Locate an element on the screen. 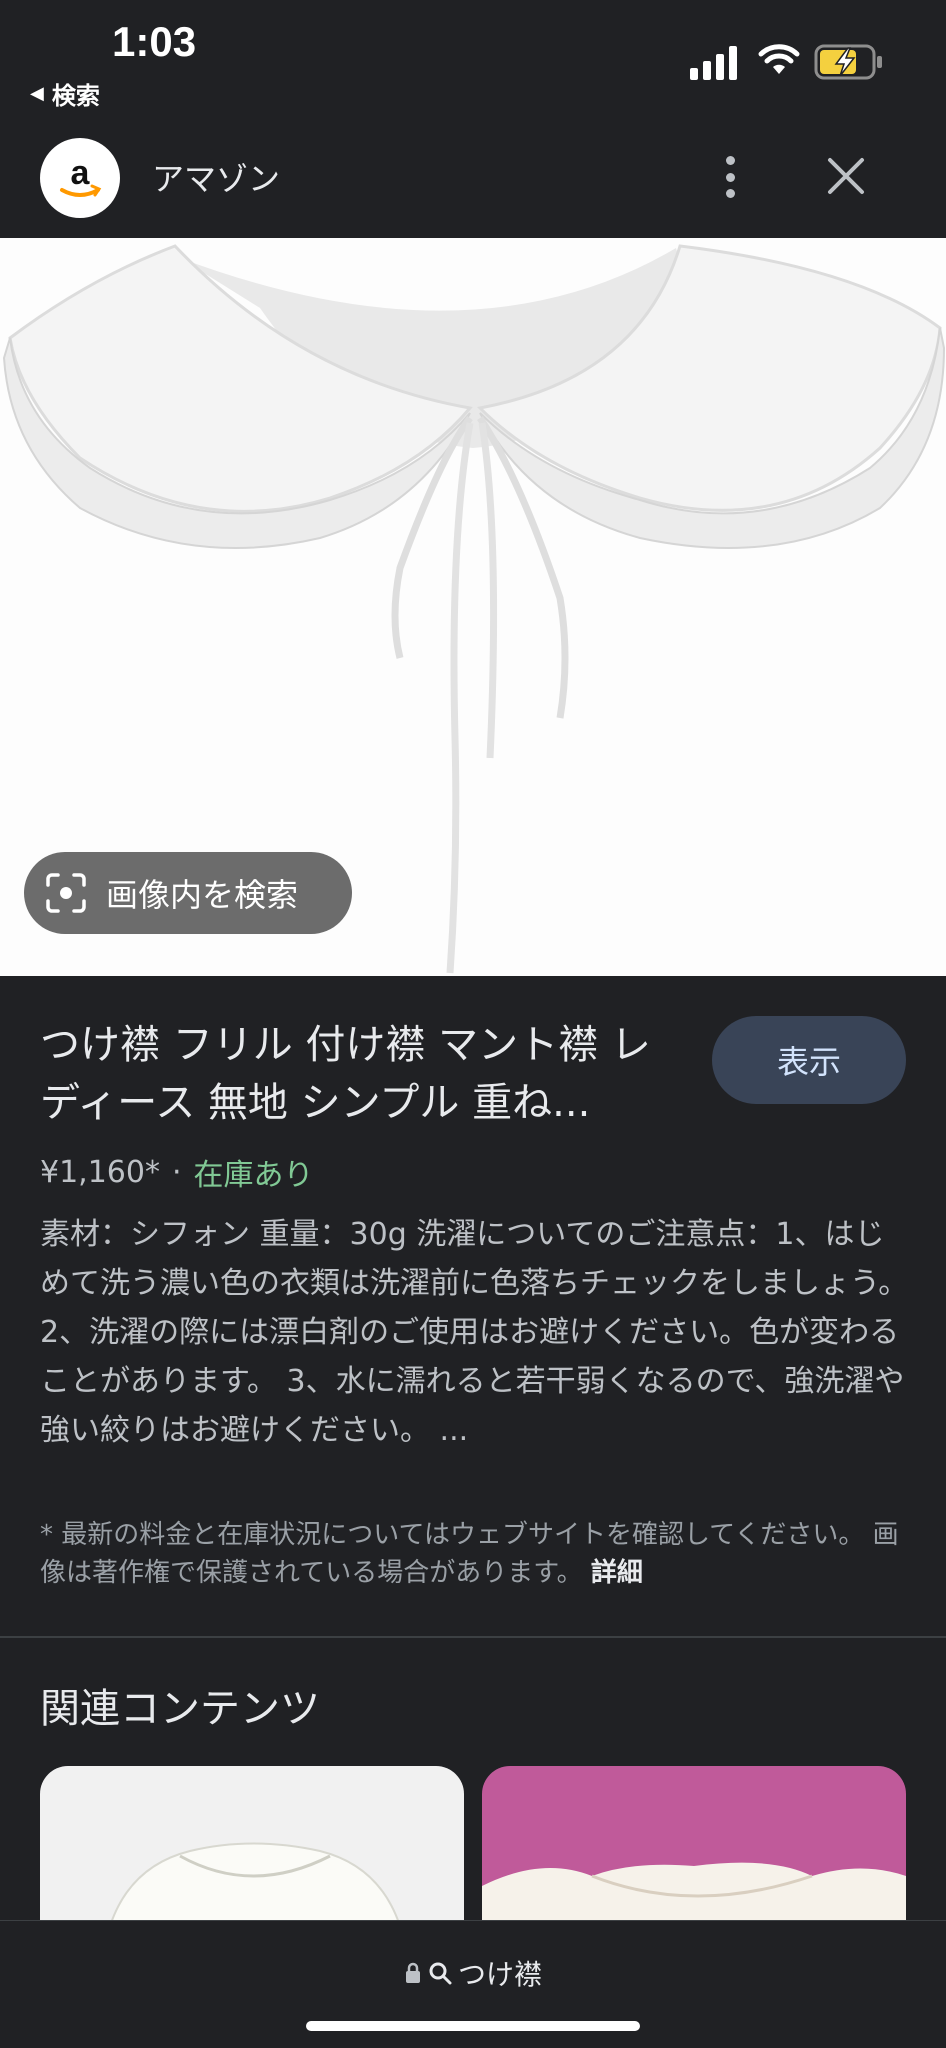 Image resolution: width=946 pixels, height=2048 pixels. details-link: 詳細 is located at coordinates (617, 1573).